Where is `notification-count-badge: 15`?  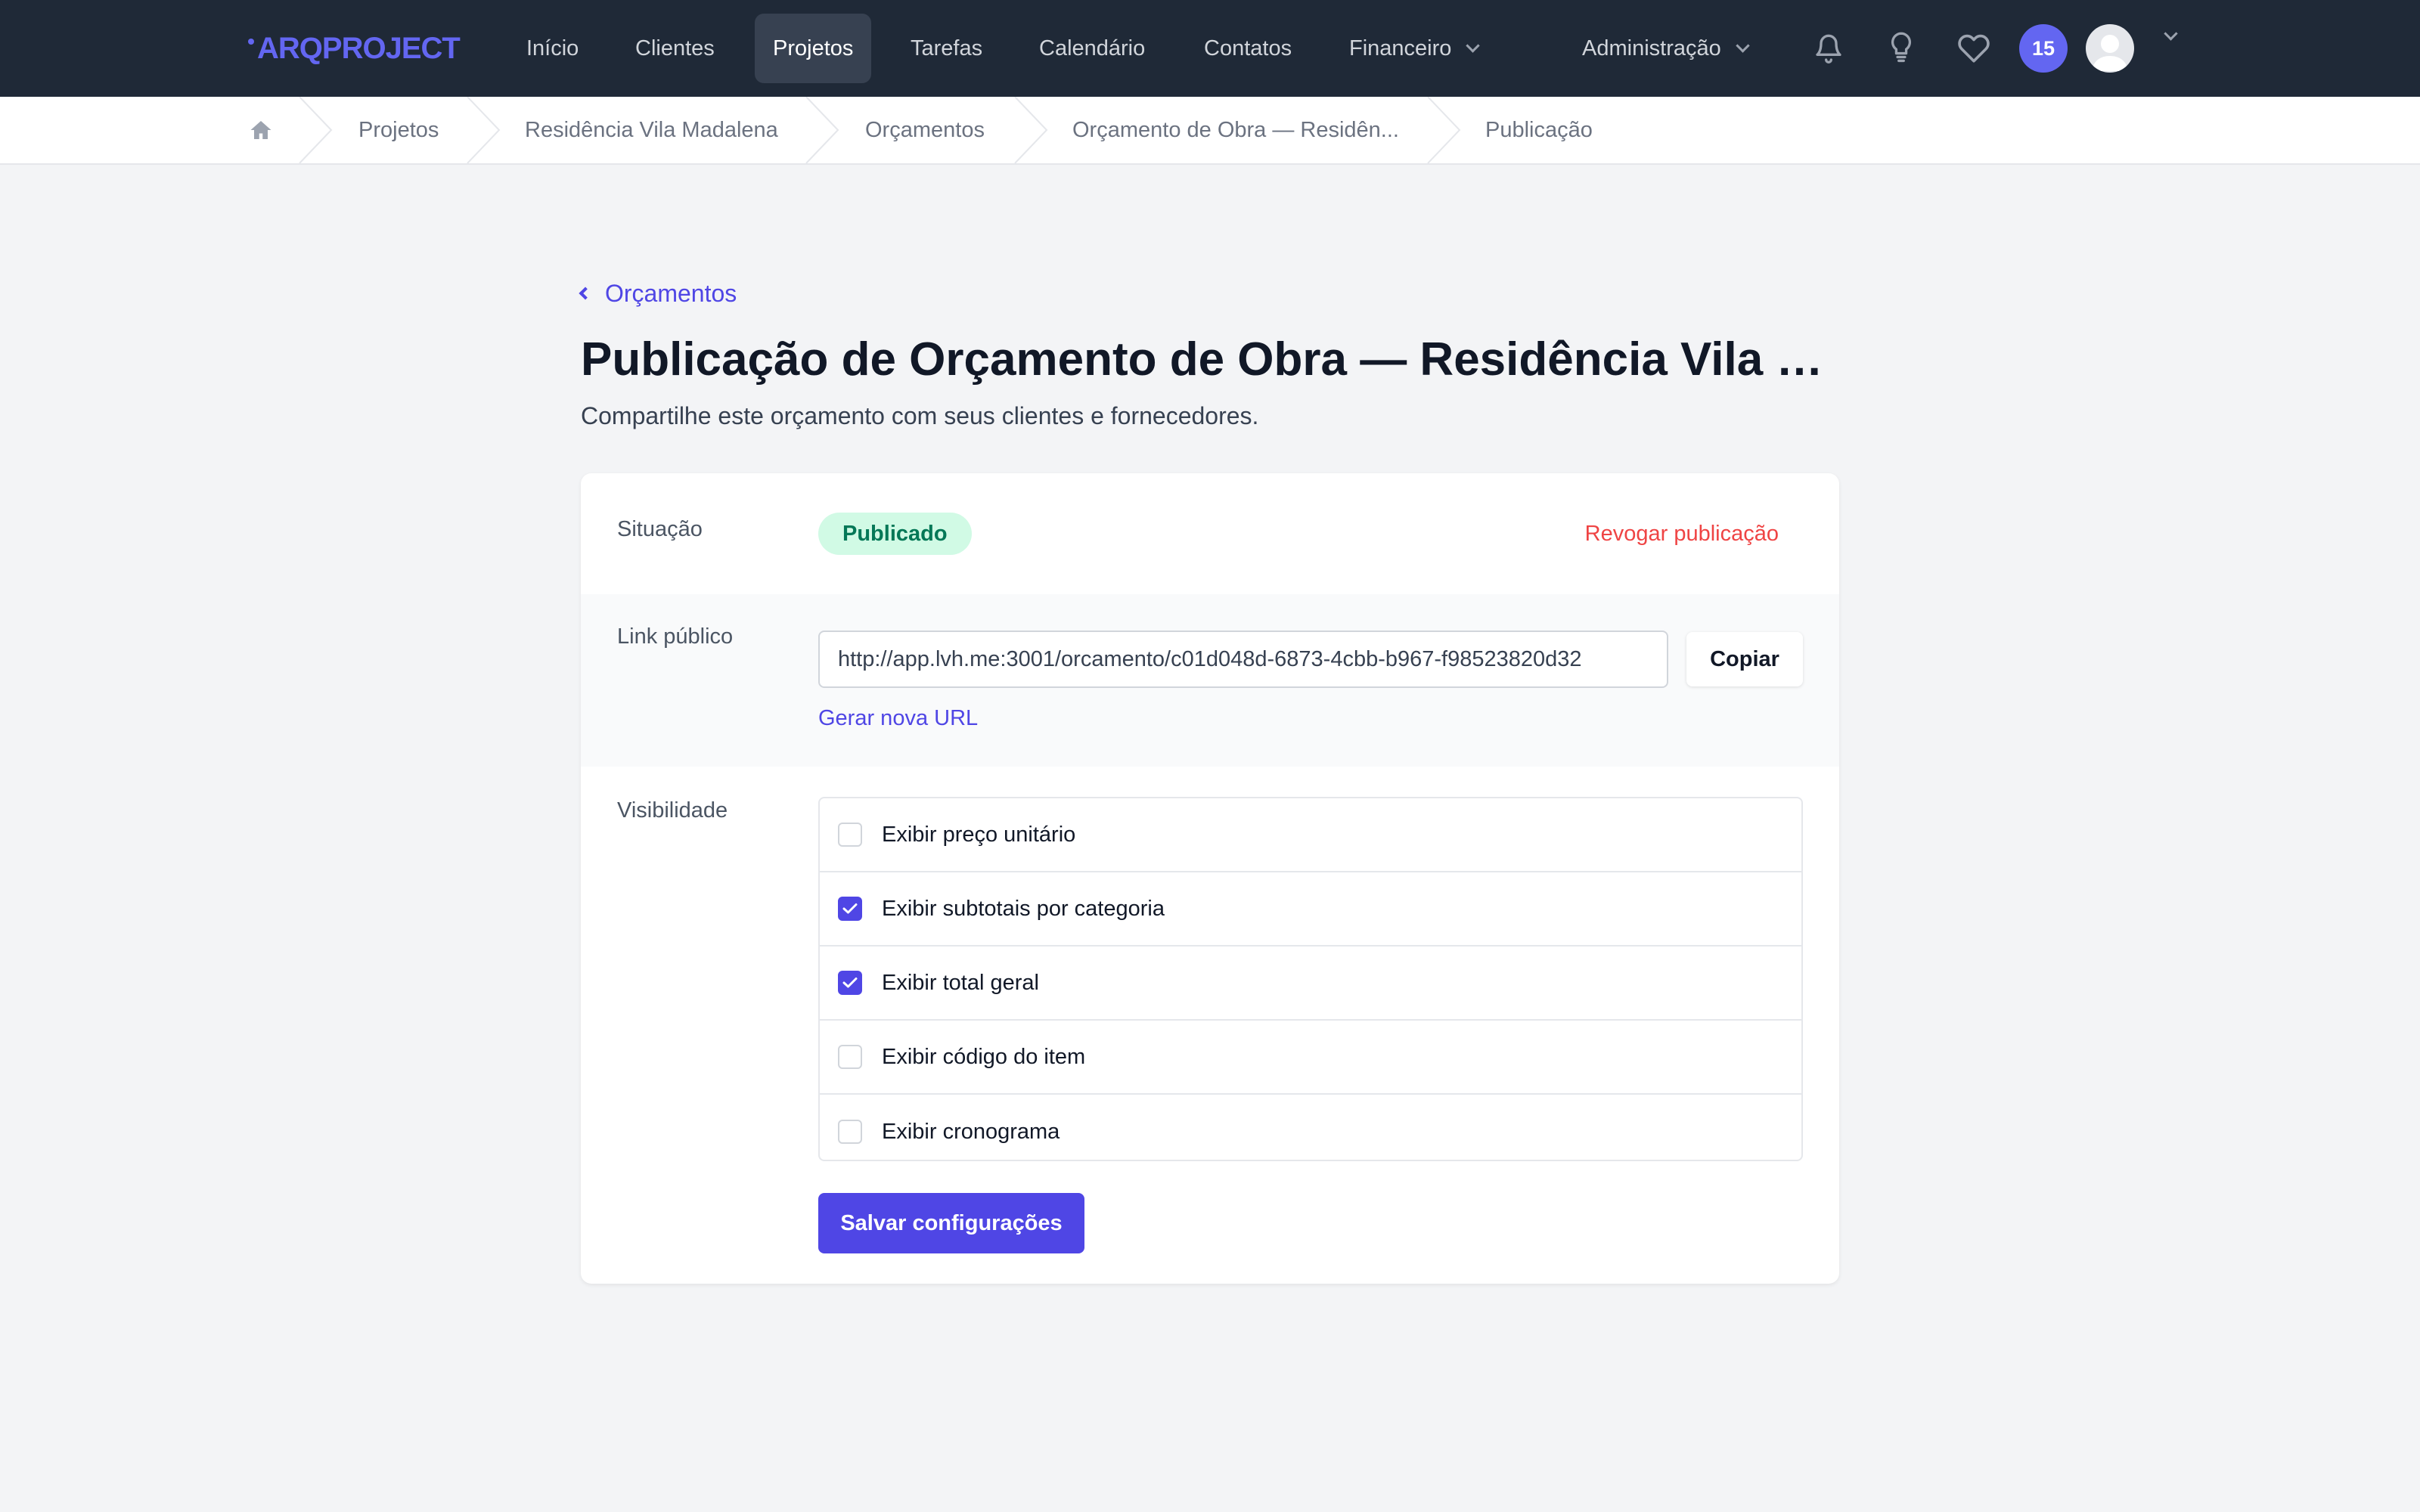 notification-count-badge: 15 is located at coordinates (2043, 48).